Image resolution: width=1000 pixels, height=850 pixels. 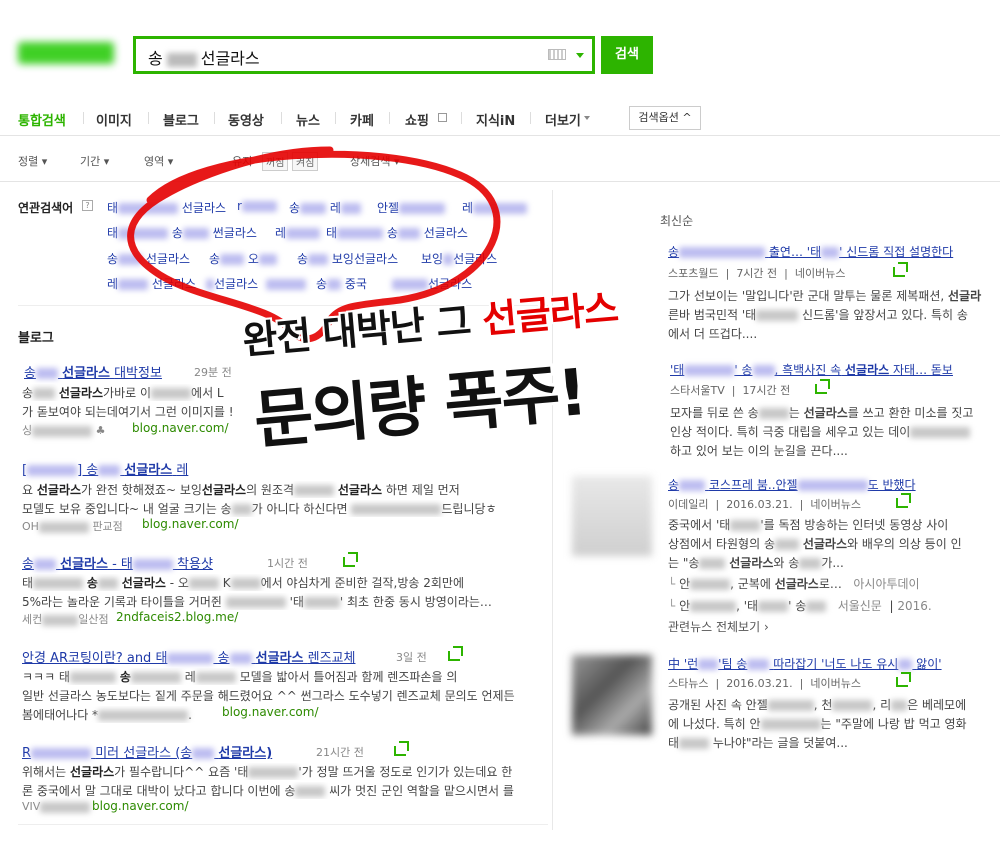 I want to click on blog-time: 3일 전, so click(x=411, y=657).